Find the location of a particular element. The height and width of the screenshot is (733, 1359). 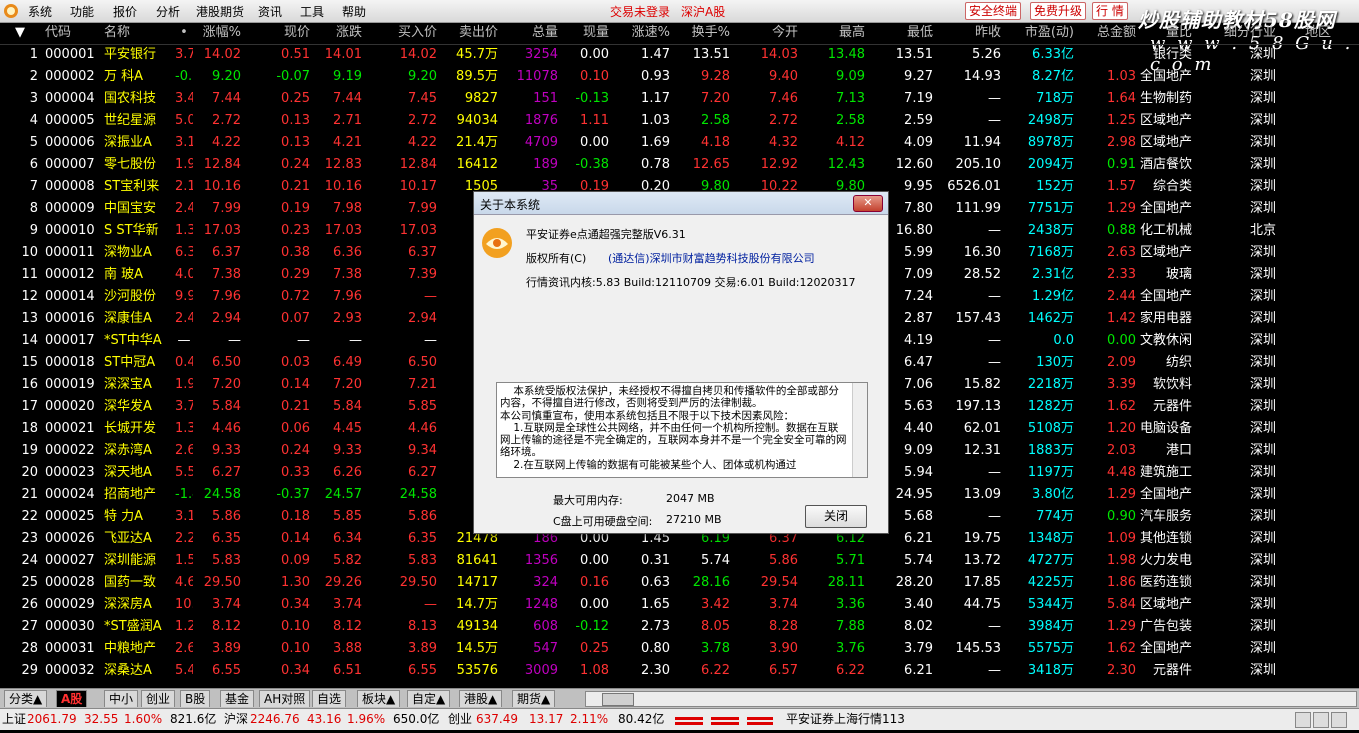

column-header: 代码 is located at coordinates (74, 33).